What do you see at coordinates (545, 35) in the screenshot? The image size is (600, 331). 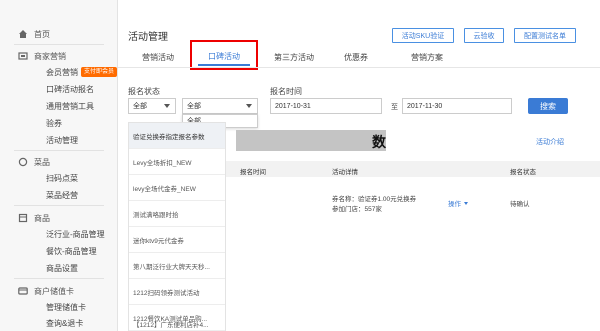 I see `config-test-list-button: 配置测试名单` at bounding box center [545, 35].